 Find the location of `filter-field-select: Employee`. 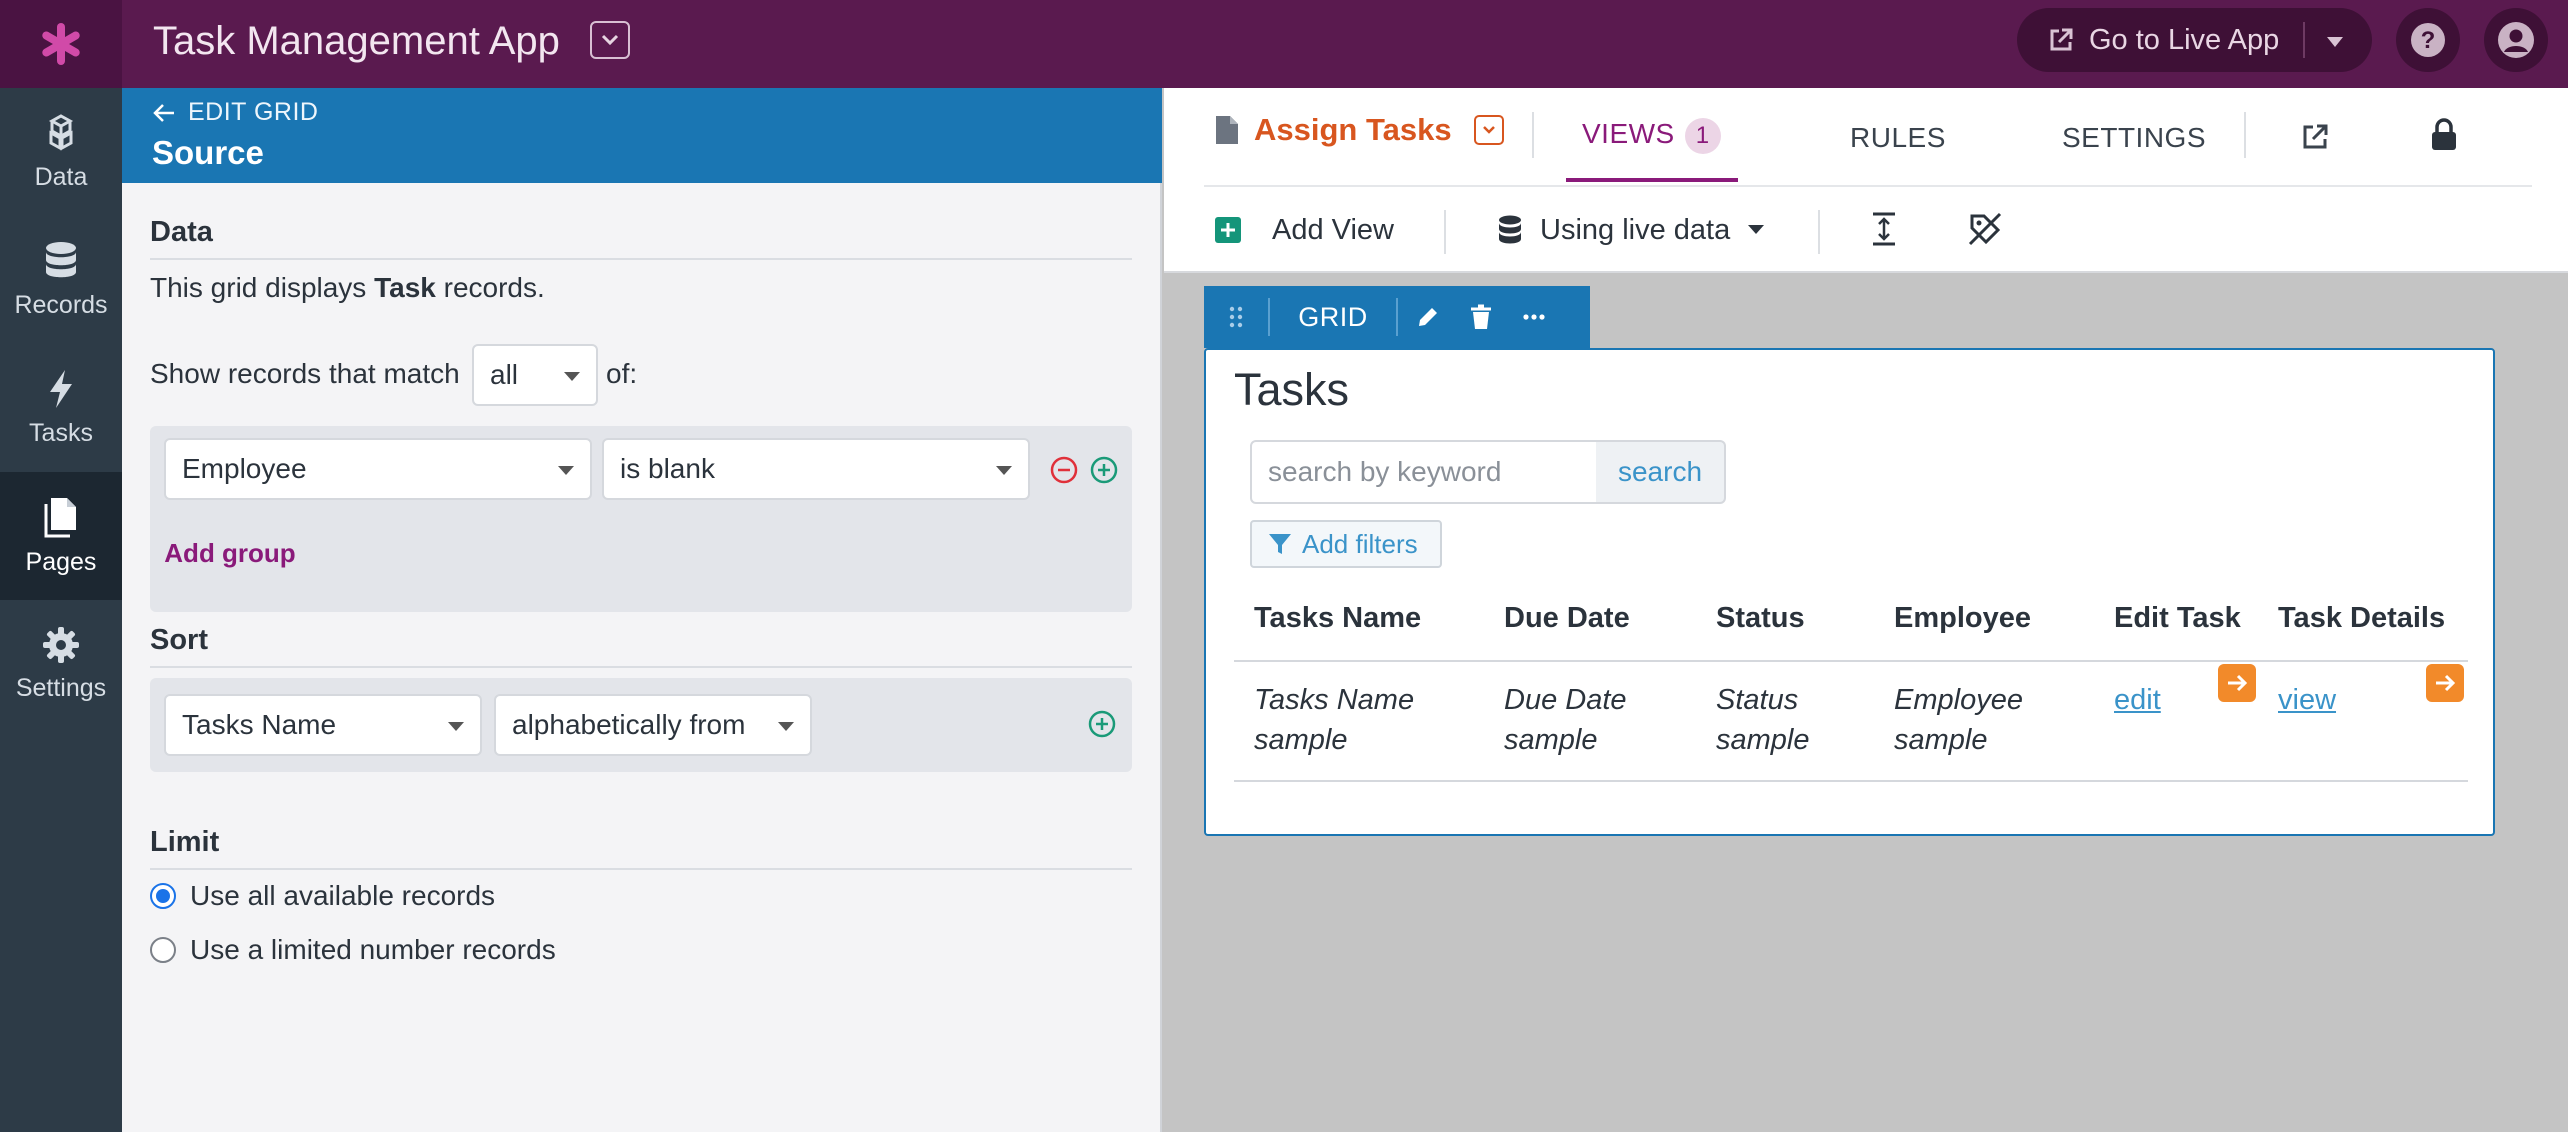

filter-field-select: Employee is located at coordinates (378, 469).